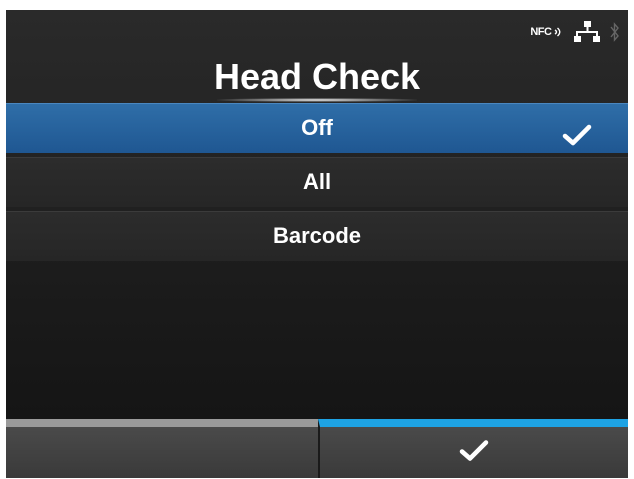  I want to click on option-label: Off, so click(317, 127).